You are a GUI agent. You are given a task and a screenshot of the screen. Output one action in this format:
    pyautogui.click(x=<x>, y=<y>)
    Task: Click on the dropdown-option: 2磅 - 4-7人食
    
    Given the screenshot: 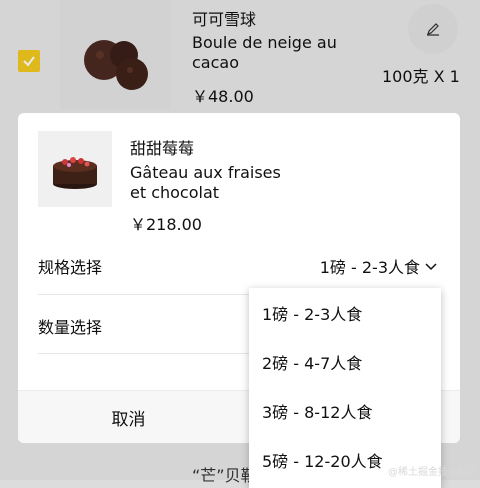 What is the action you would take?
    pyautogui.click(x=345, y=361)
    